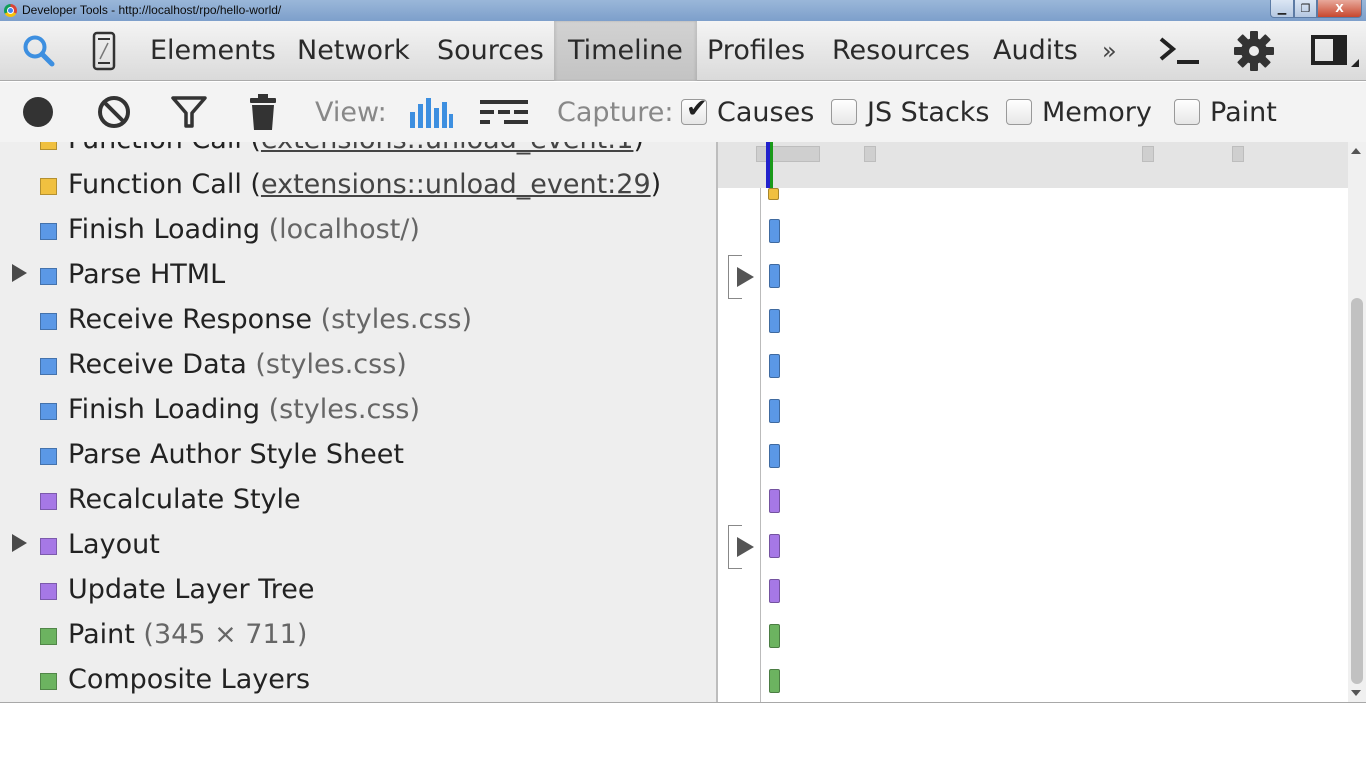  What do you see at coordinates (747, 112) in the screenshot?
I see `checkbox-causes: ✔ Causes` at bounding box center [747, 112].